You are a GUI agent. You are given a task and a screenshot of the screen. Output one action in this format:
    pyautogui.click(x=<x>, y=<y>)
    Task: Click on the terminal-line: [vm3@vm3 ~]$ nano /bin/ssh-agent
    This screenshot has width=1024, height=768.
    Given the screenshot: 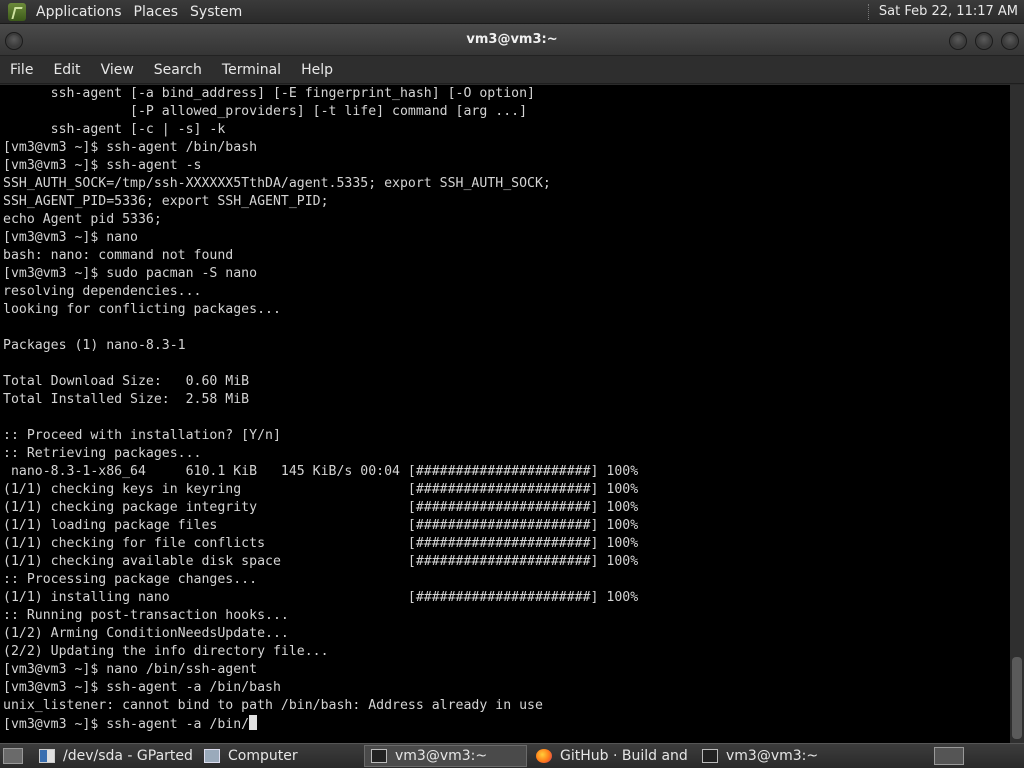 What is the action you would take?
    pyautogui.click(x=130, y=669)
    